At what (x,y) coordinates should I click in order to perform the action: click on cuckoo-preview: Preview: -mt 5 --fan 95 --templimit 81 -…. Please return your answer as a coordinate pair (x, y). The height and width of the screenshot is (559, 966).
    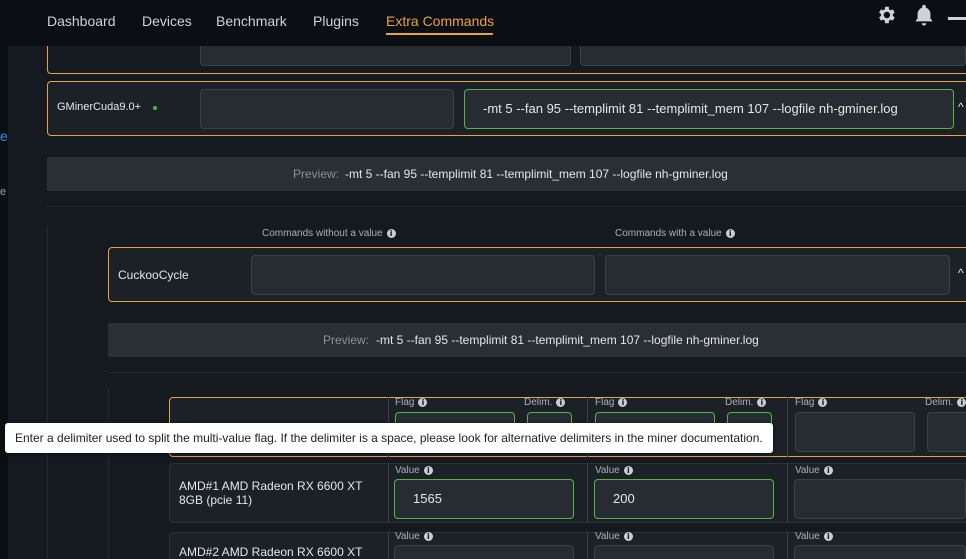
    Looking at the image, I should click on (537, 340).